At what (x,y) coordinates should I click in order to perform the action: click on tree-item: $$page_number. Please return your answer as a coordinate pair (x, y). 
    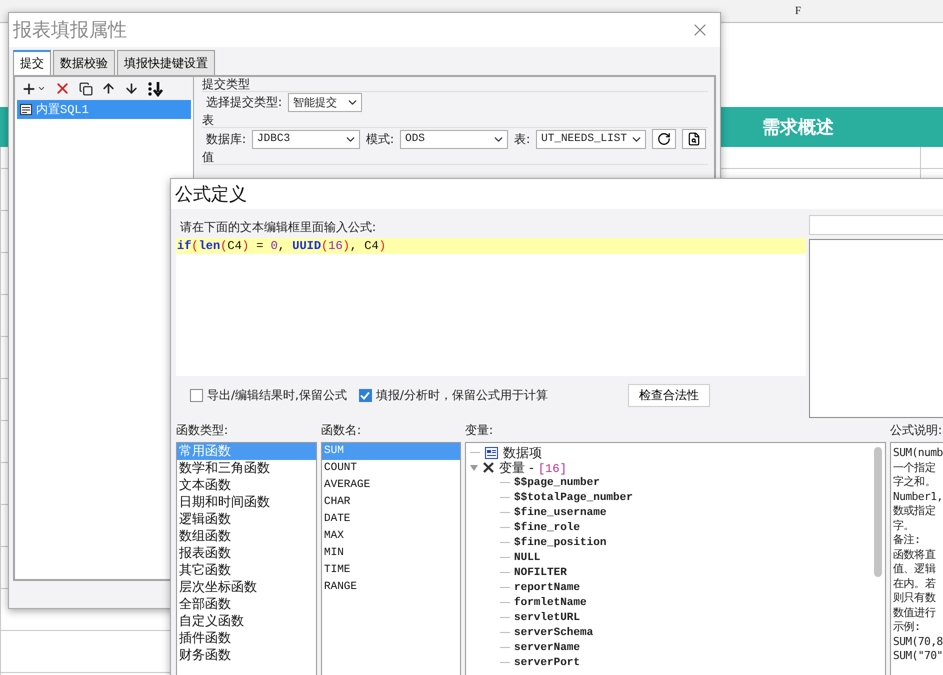
    Looking at the image, I should click on (557, 482).